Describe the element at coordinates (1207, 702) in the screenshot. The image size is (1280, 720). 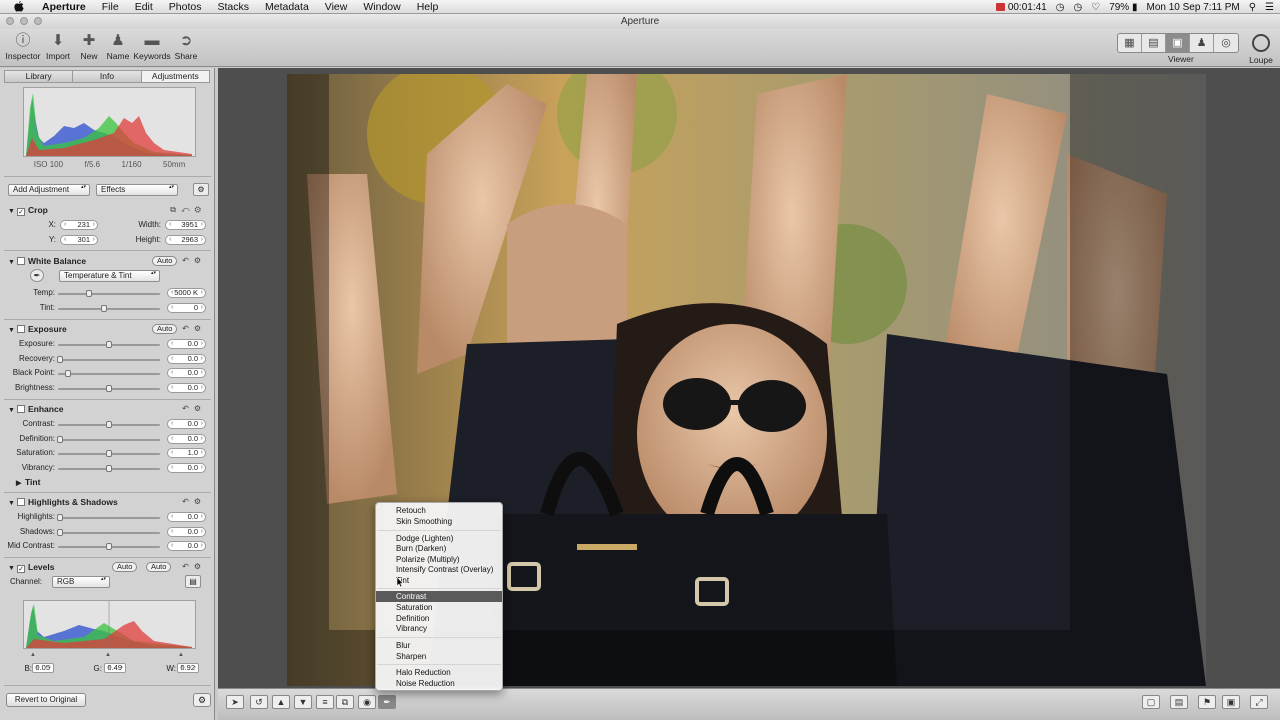
I see `flag-icon: ⚑` at that location.